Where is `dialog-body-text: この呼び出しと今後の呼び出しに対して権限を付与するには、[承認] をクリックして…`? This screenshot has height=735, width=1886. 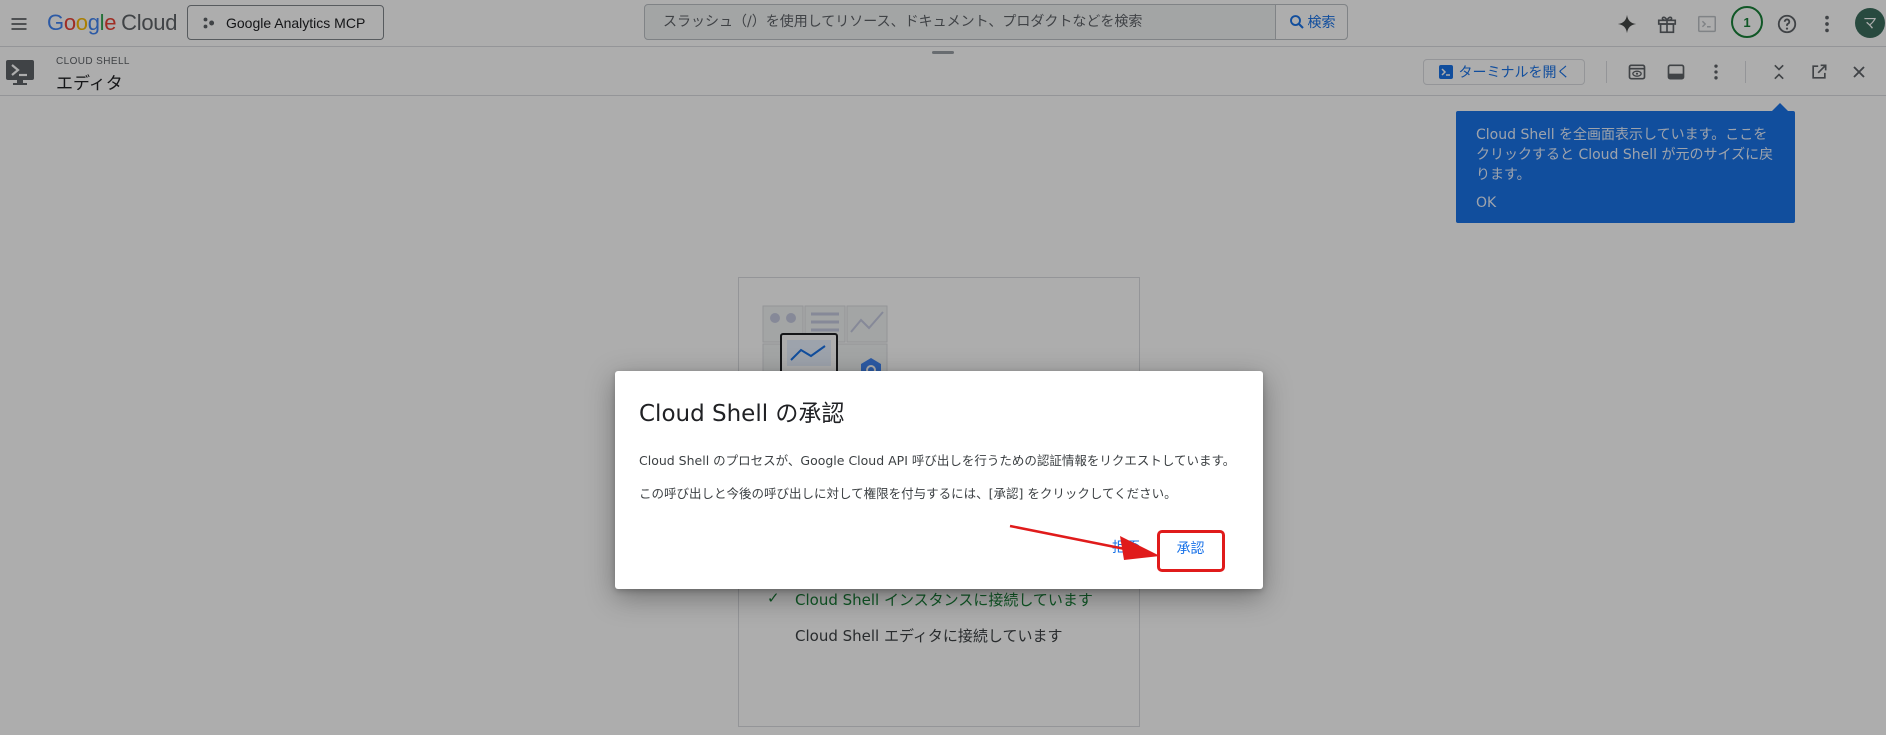 dialog-body-text: この呼び出しと今後の呼び出しに対して権限を付与するには、[承認] をクリックして… is located at coordinates (908, 493).